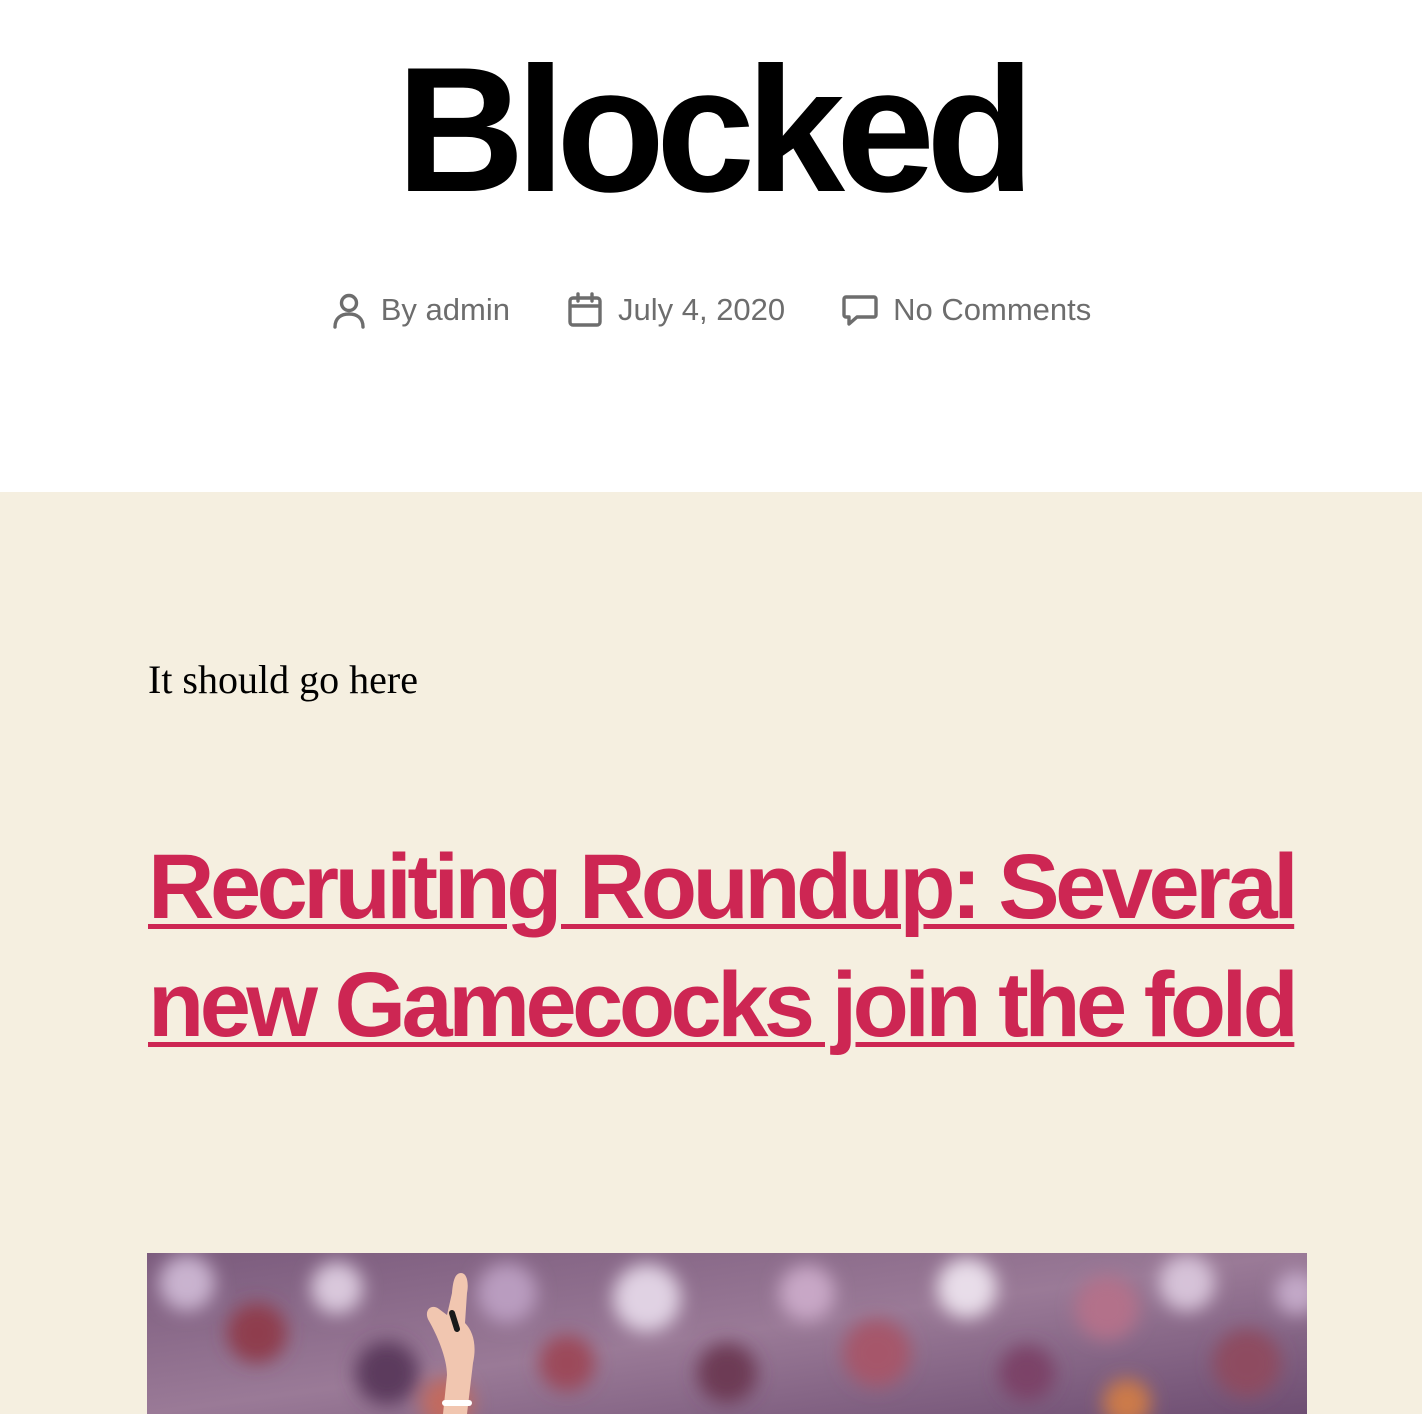 This screenshot has width=1422, height=1414. Describe the element at coordinates (398, 309) in the screenshot. I see `author-prefix: By` at that location.